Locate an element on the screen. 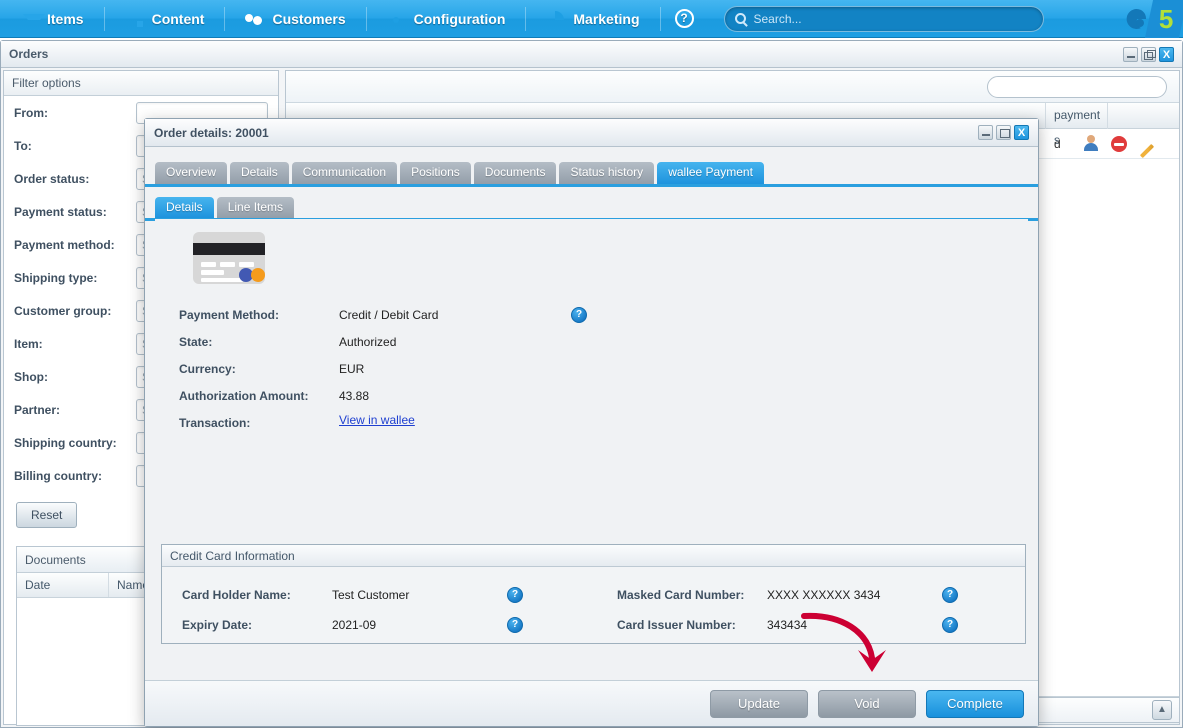  help-button: ? is located at coordinates (684, 19).